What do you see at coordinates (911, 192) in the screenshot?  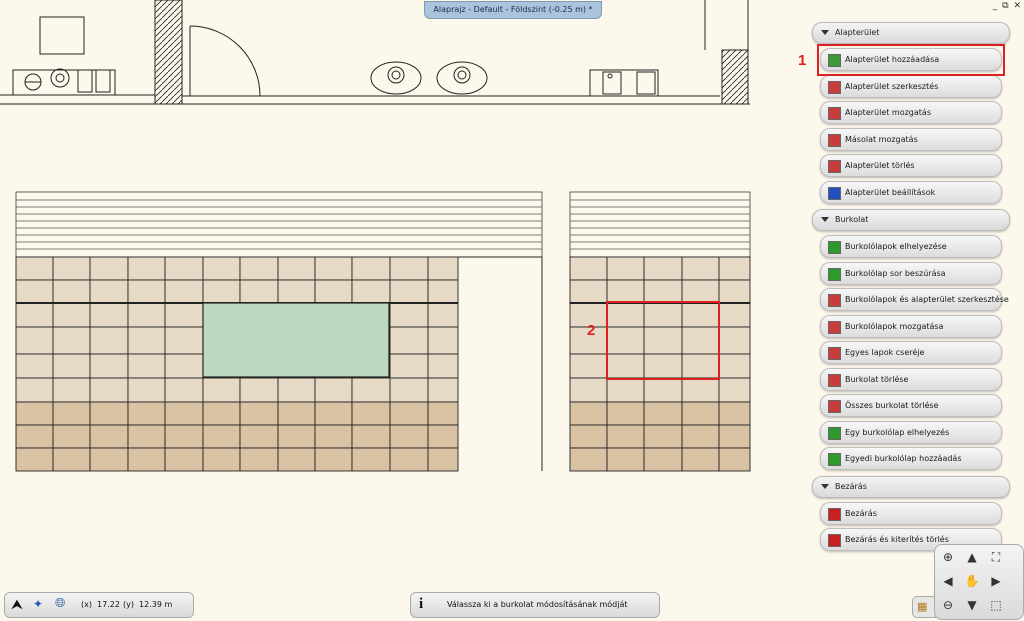 I see `panel-button-0-5: Alapterület beállítások` at bounding box center [911, 192].